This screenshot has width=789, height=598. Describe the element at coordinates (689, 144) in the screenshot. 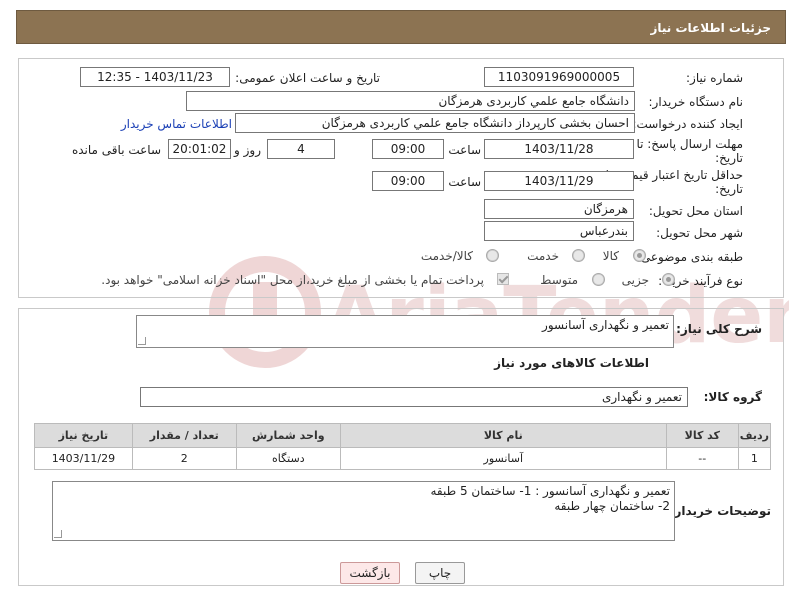

I see `deadline-label: مهلت ارسال پاسخ: تا` at that location.